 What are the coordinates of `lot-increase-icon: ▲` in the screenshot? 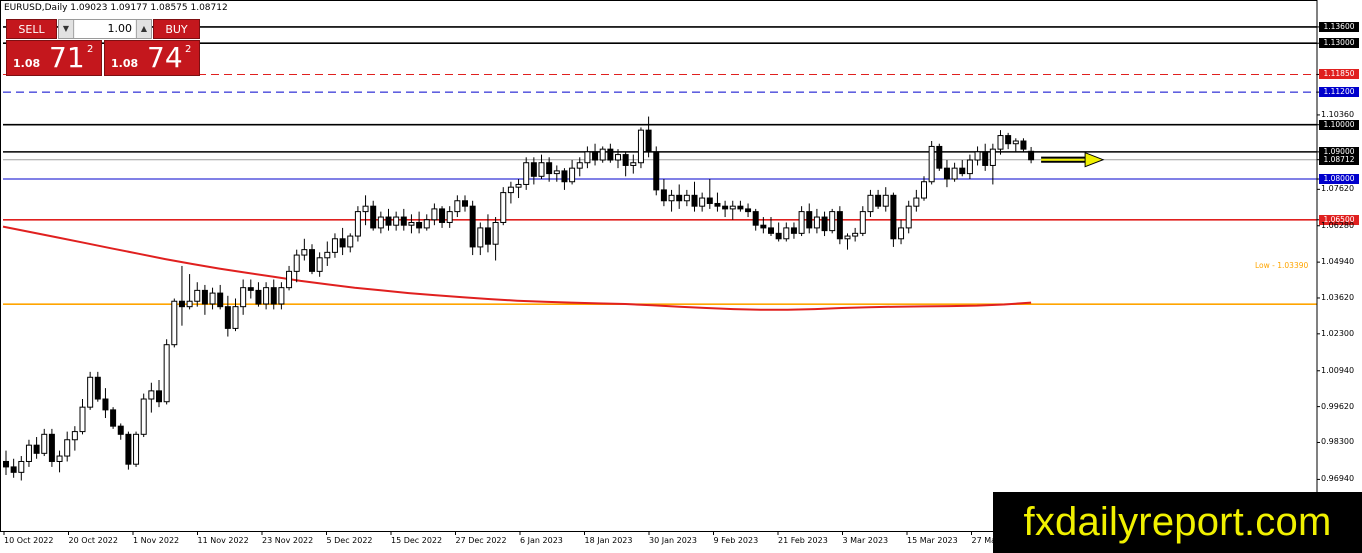 It's located at (143, 29).